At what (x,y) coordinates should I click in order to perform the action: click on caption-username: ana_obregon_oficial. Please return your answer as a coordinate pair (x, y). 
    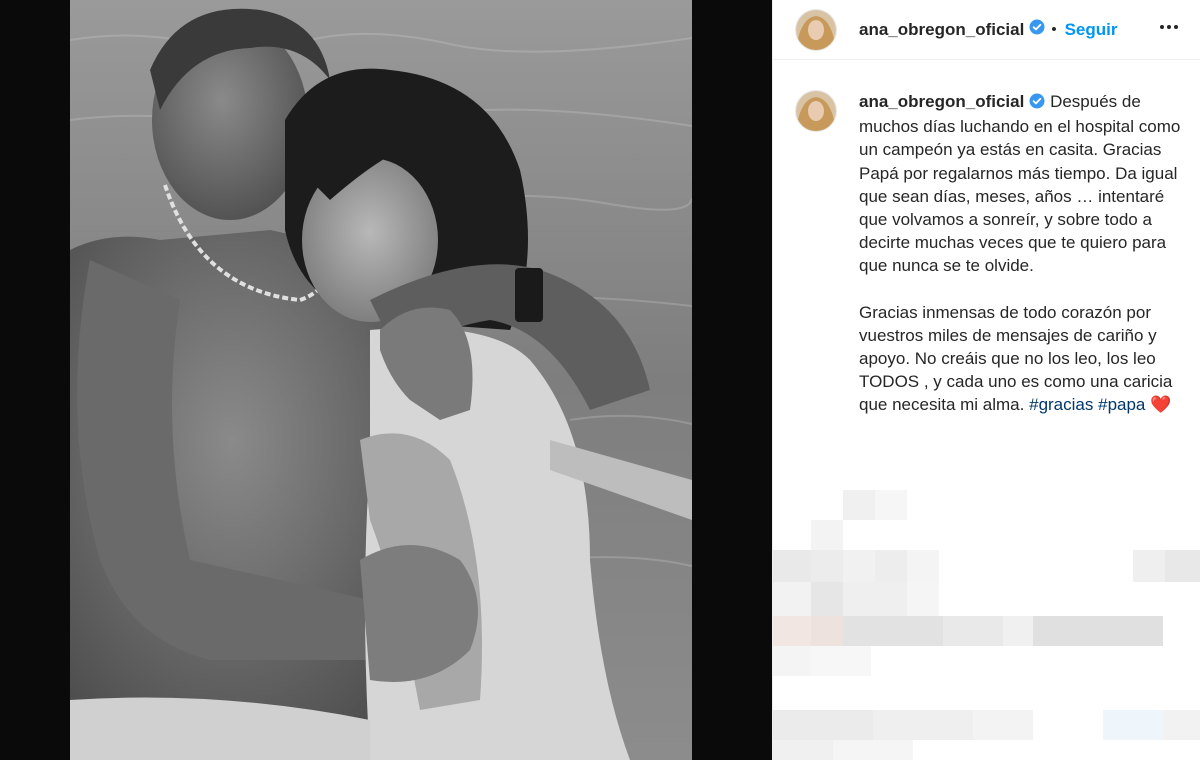
    Looking at the image, I should click on (941, 101).